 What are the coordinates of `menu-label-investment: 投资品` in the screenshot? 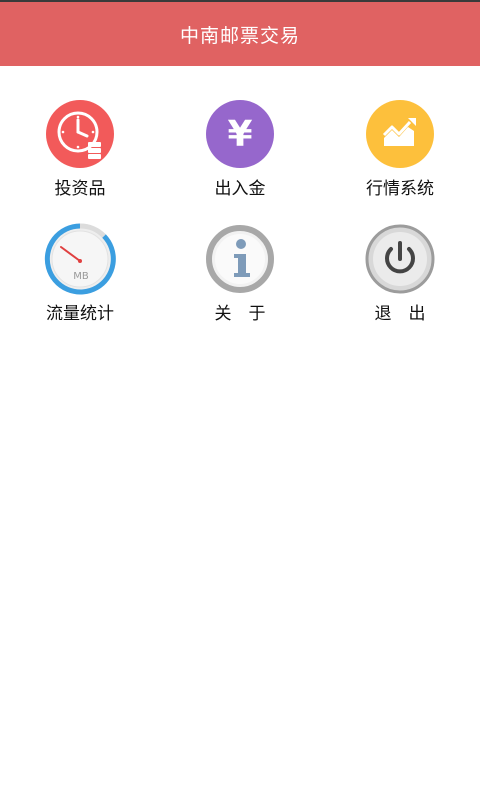 It's located at (80, 189).